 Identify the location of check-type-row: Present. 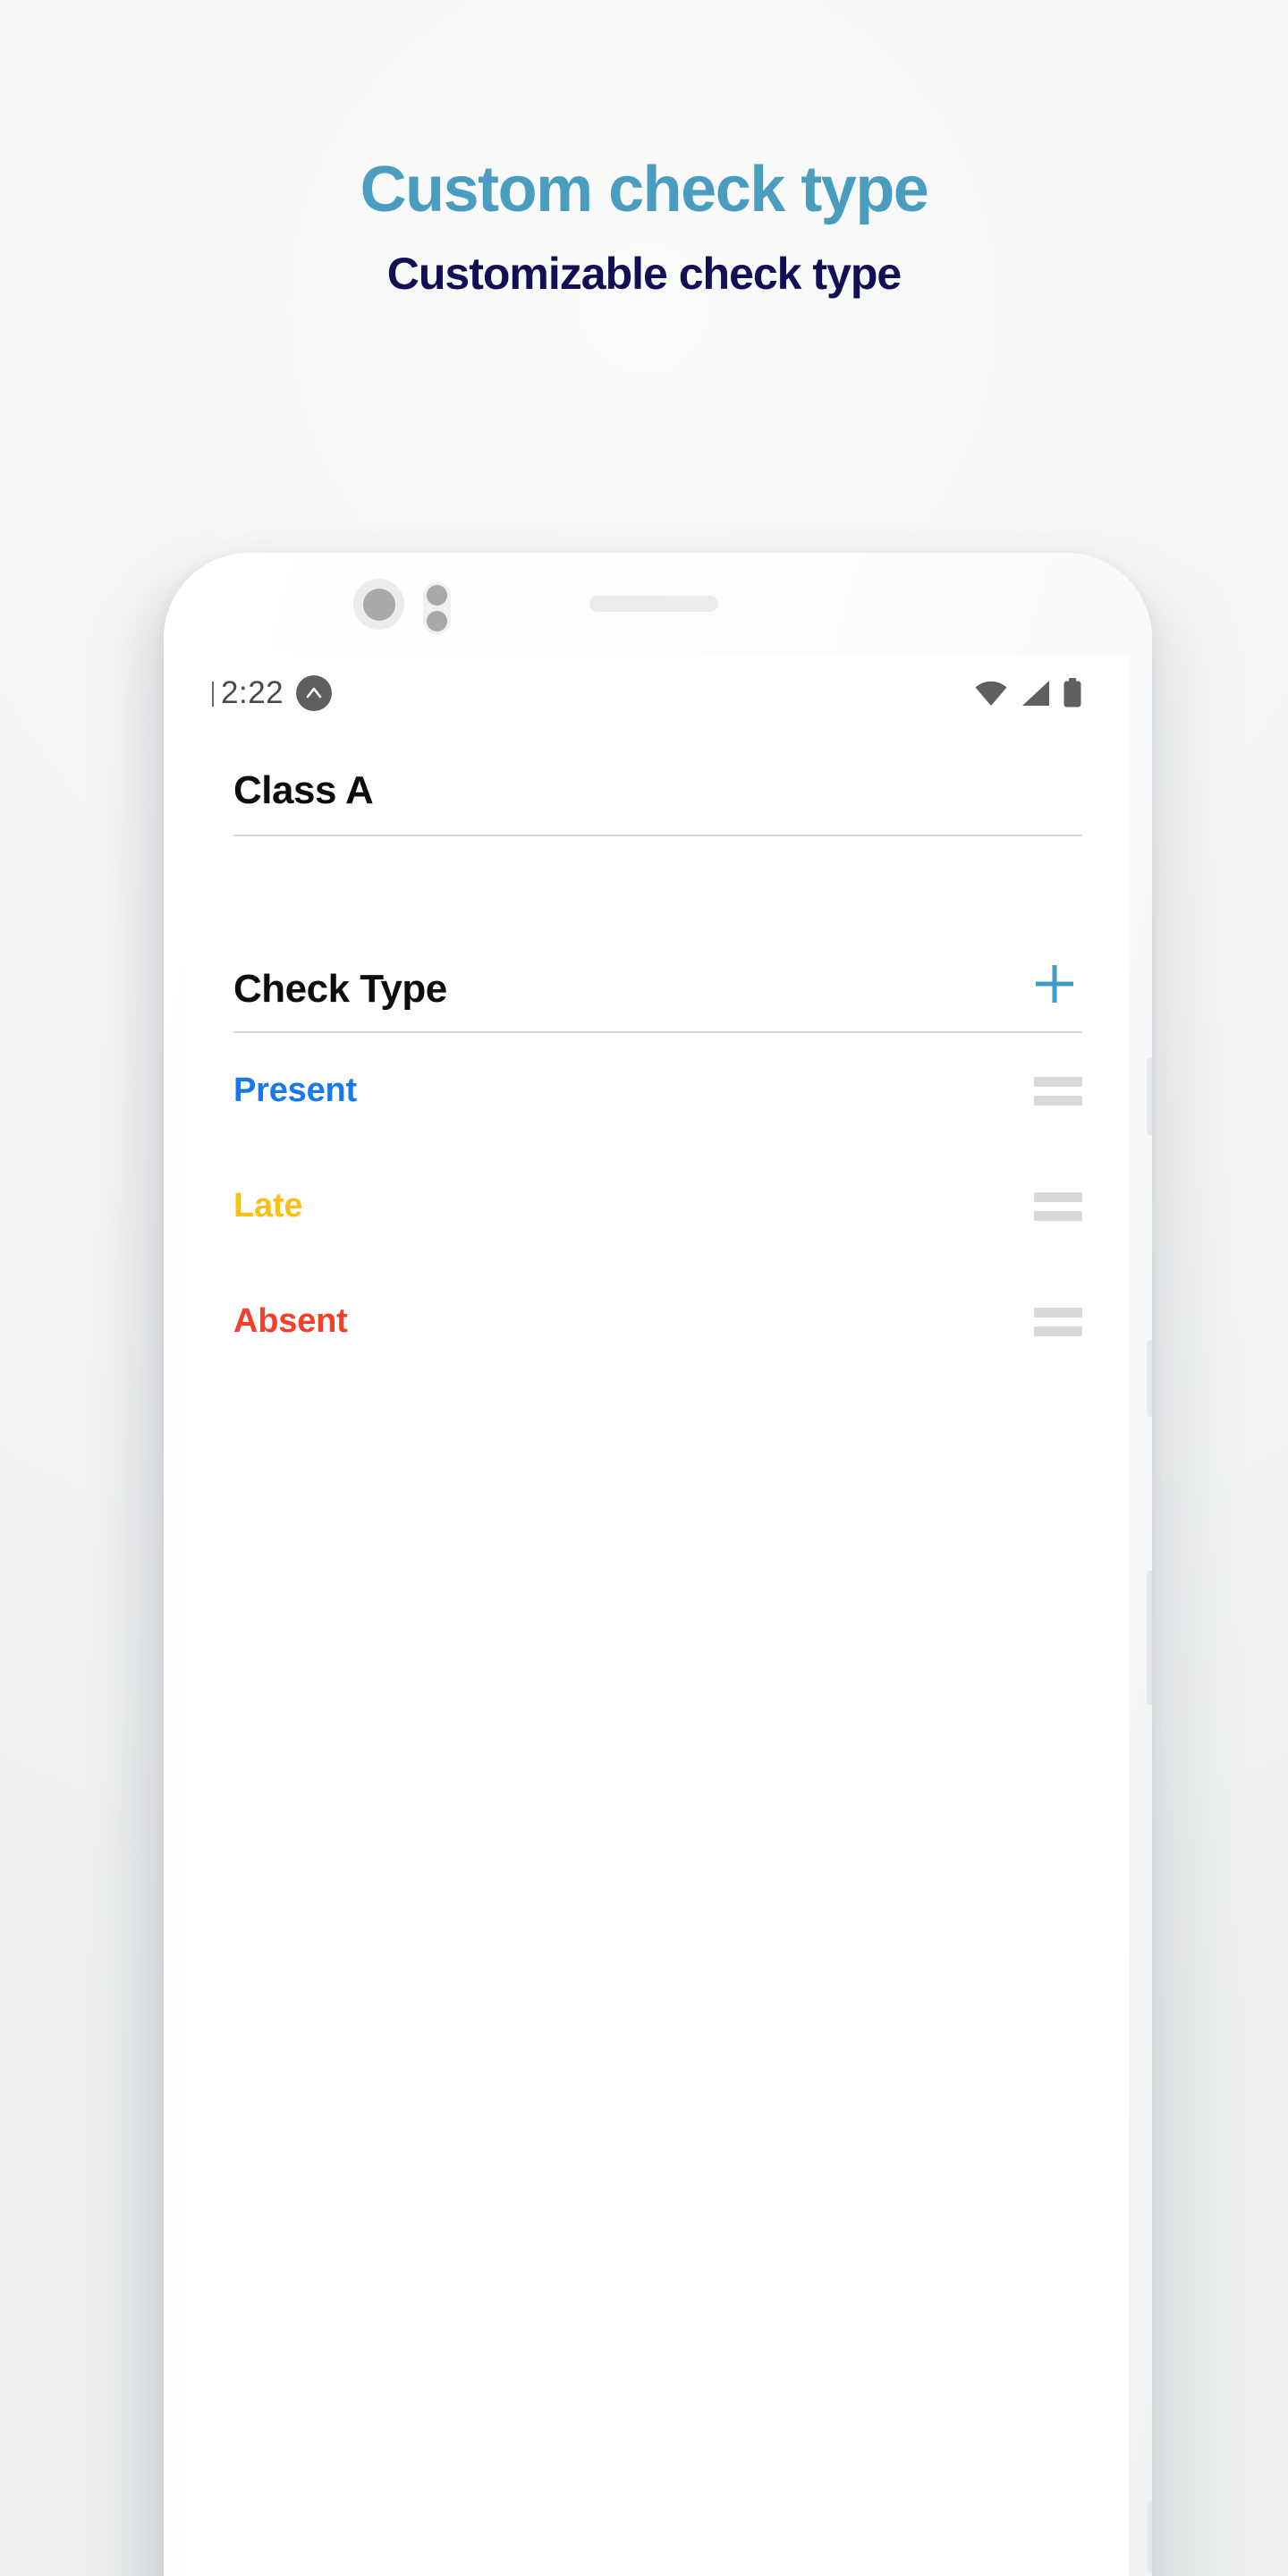
(657, 1090).